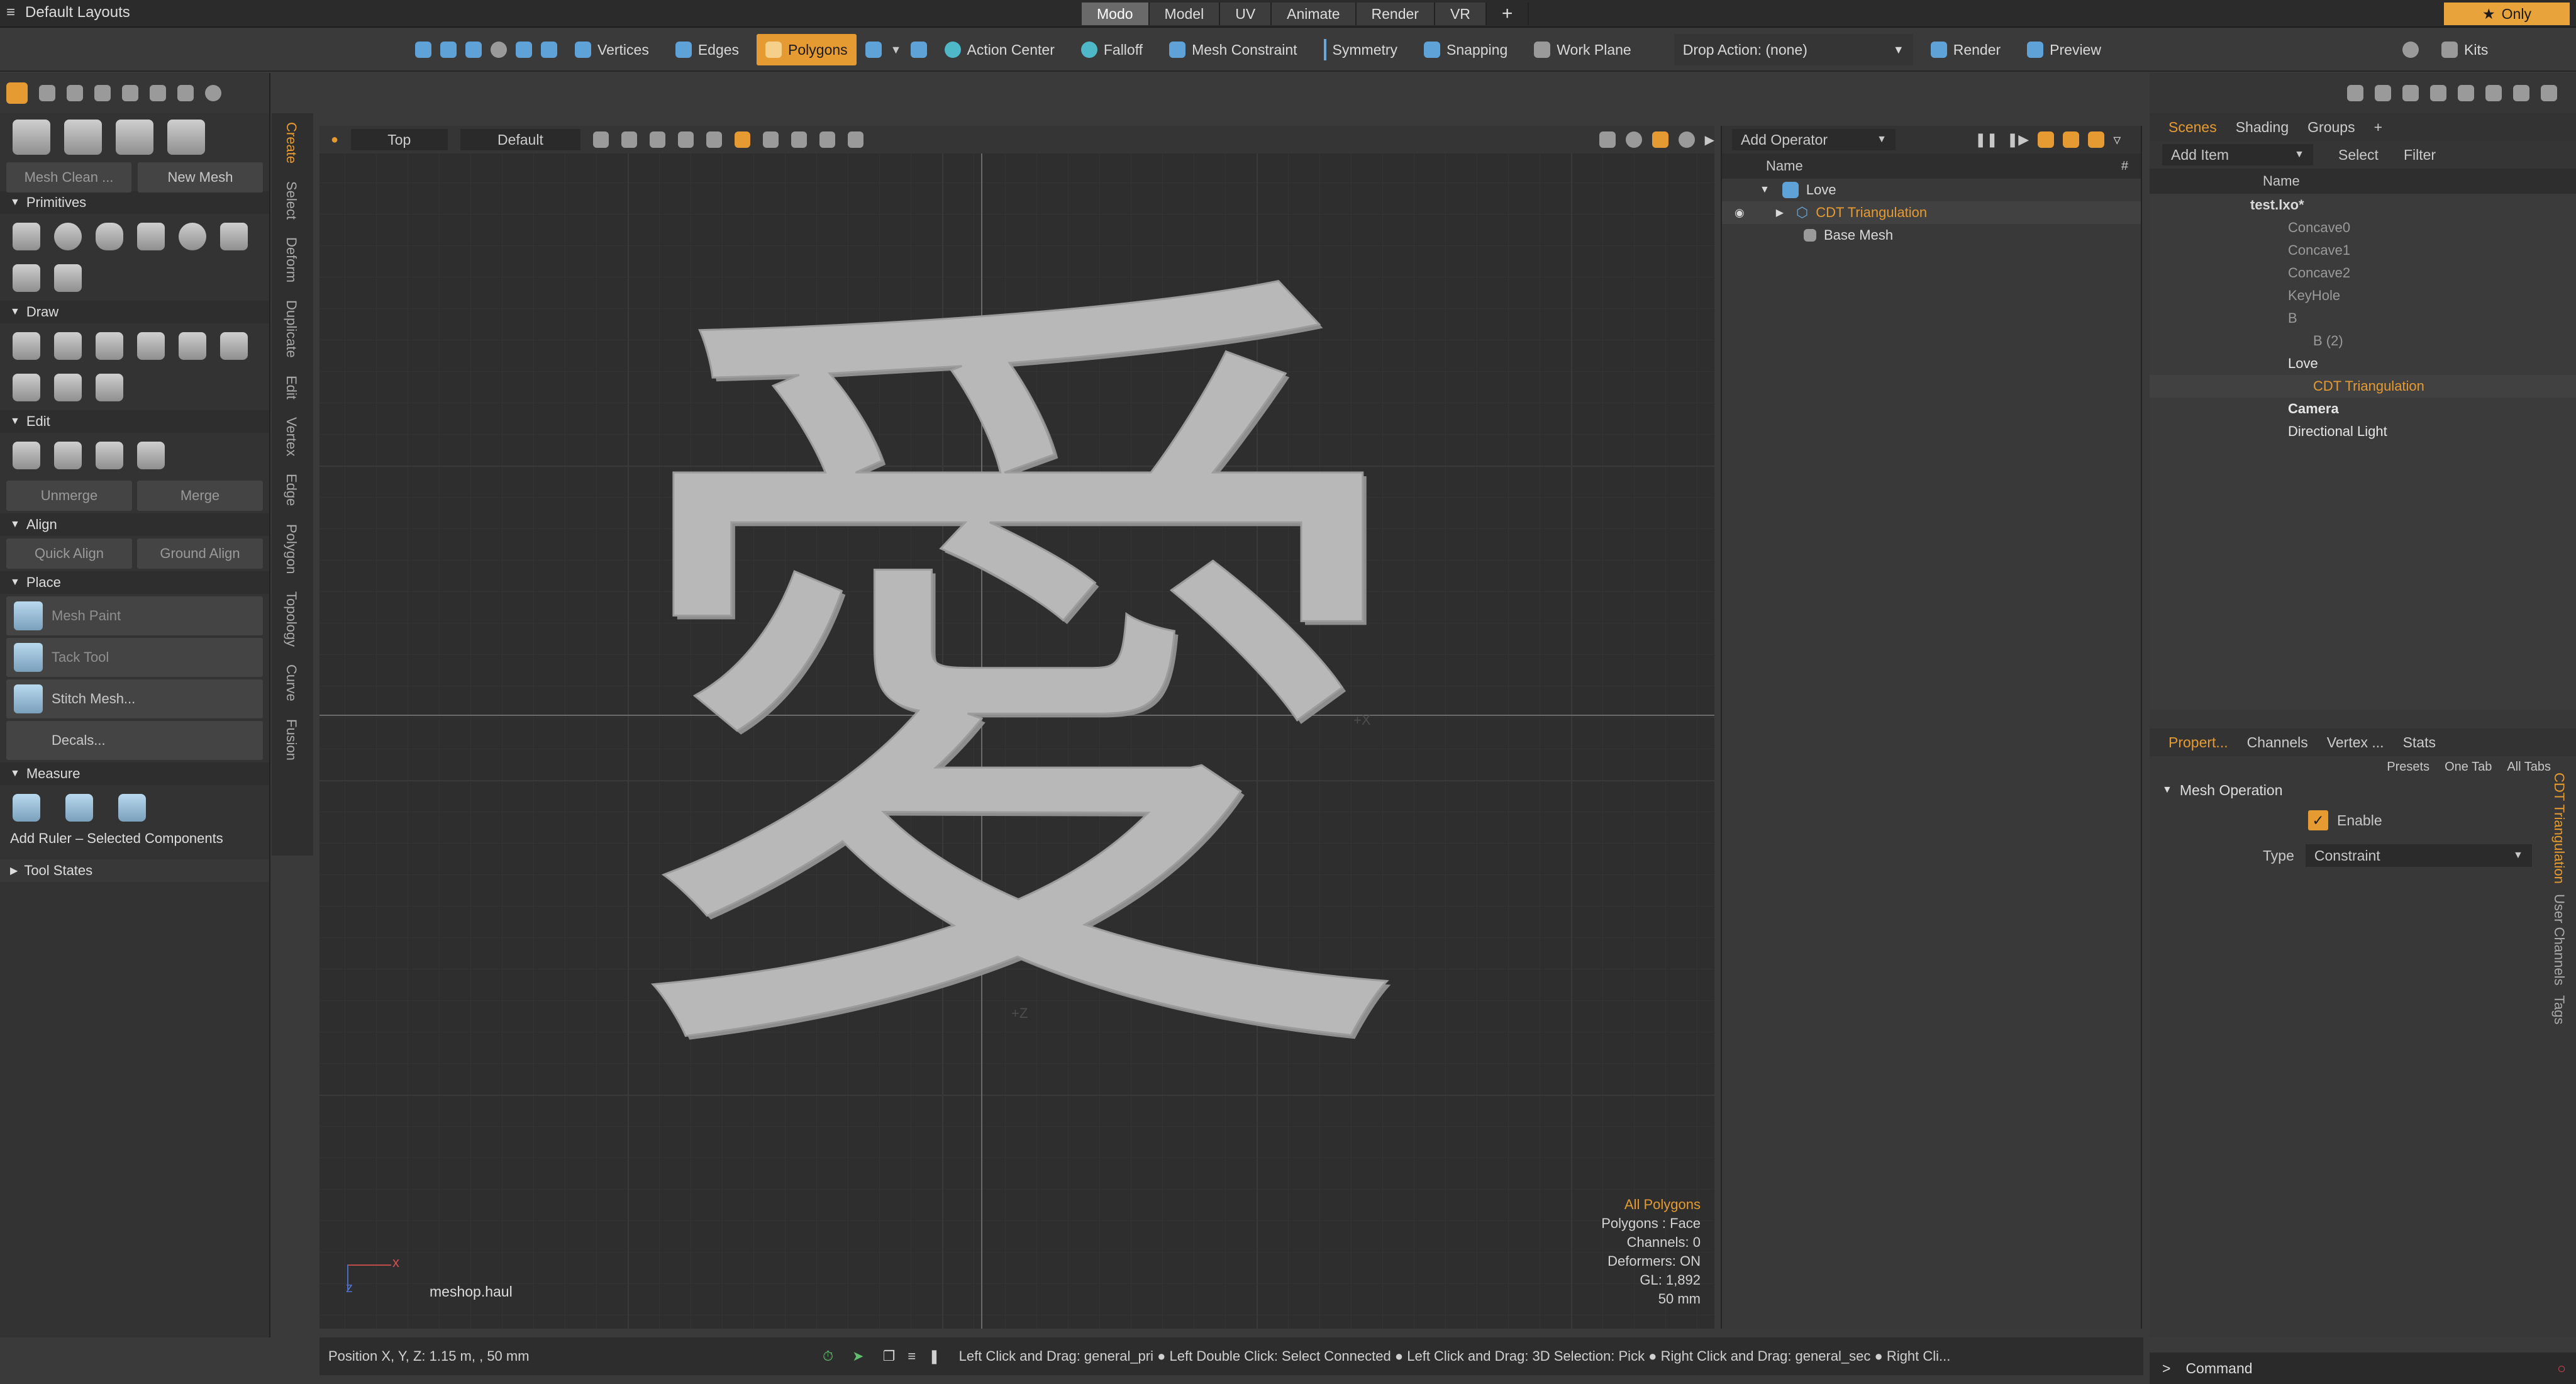 This screenshot has height=1384, width=2576. Describe the element at coordinates (151, 346) in the screenshot. I see `curve-draw-icon` at that location.